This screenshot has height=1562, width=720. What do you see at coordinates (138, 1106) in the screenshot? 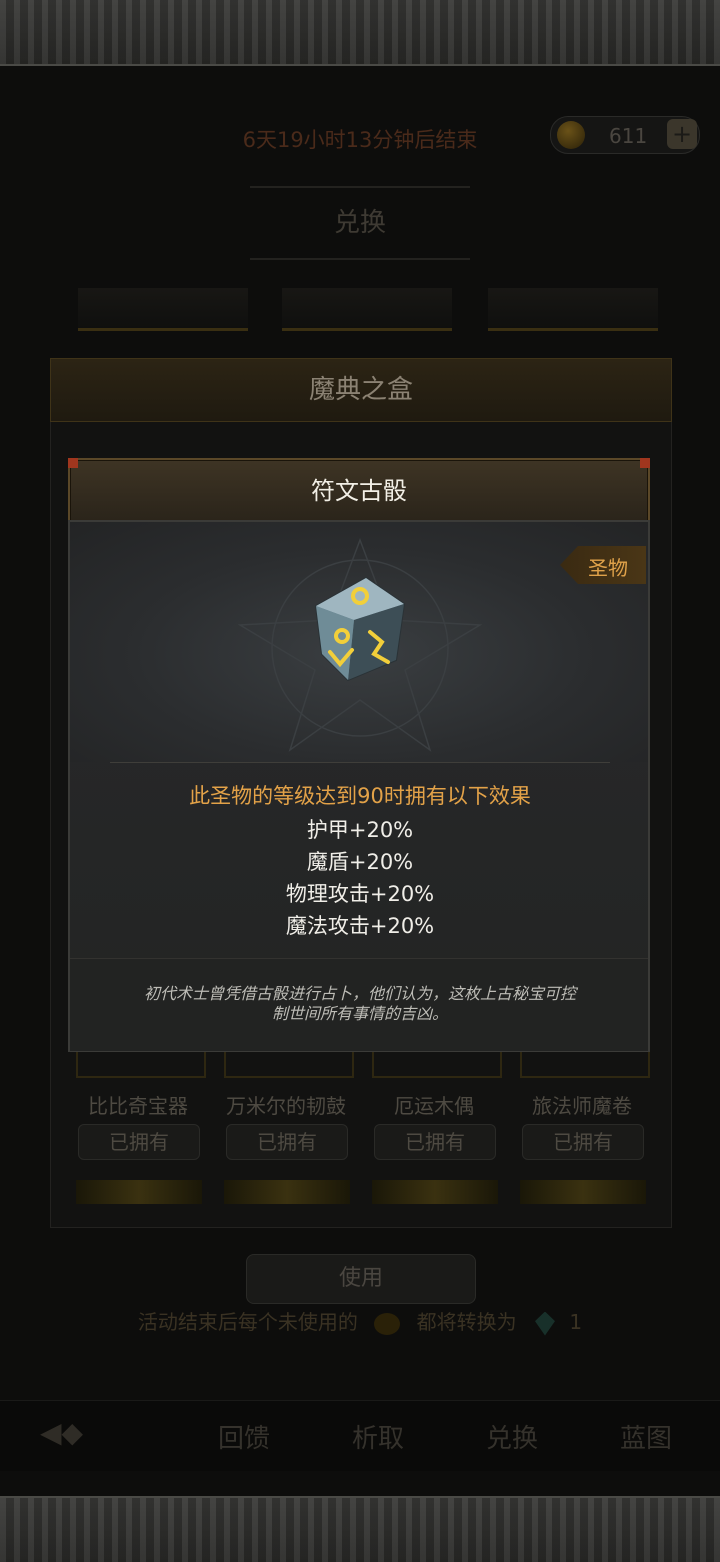
I see `item-name: 比比奇宝器` at bounding box center [138, 1106].